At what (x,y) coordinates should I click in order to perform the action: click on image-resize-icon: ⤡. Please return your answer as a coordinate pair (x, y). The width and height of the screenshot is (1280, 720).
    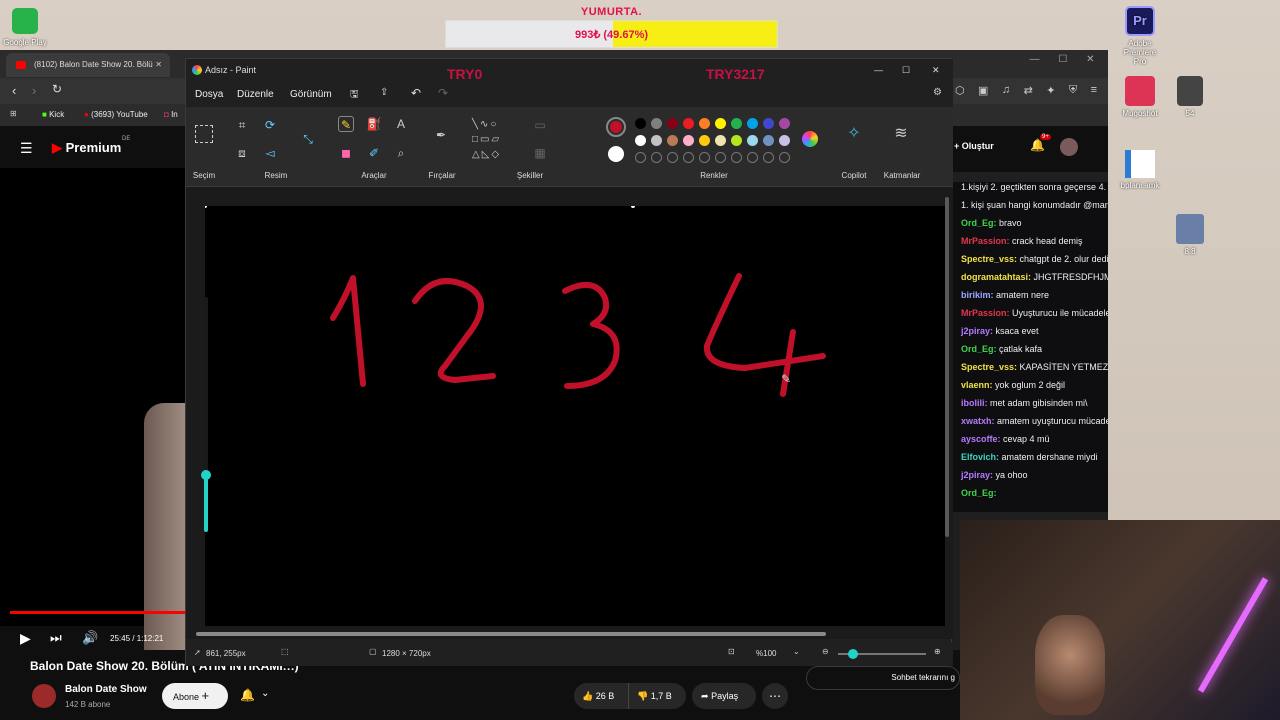
    Looking at the image, I should click on (308, 139).